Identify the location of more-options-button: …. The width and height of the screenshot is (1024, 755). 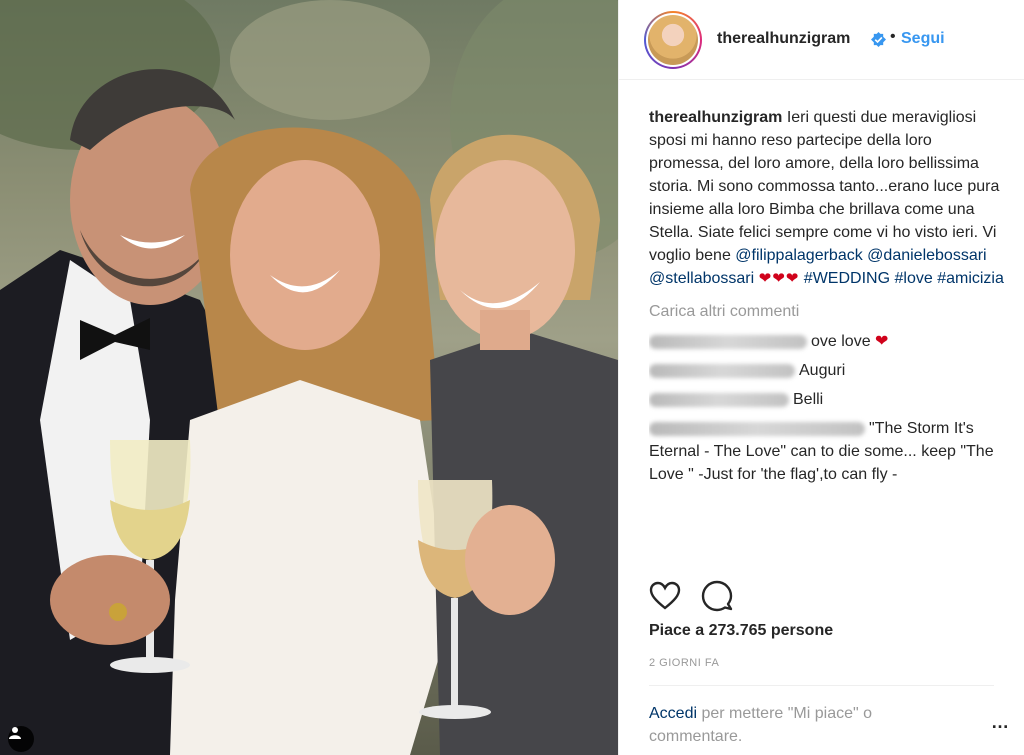
(1000, 722).